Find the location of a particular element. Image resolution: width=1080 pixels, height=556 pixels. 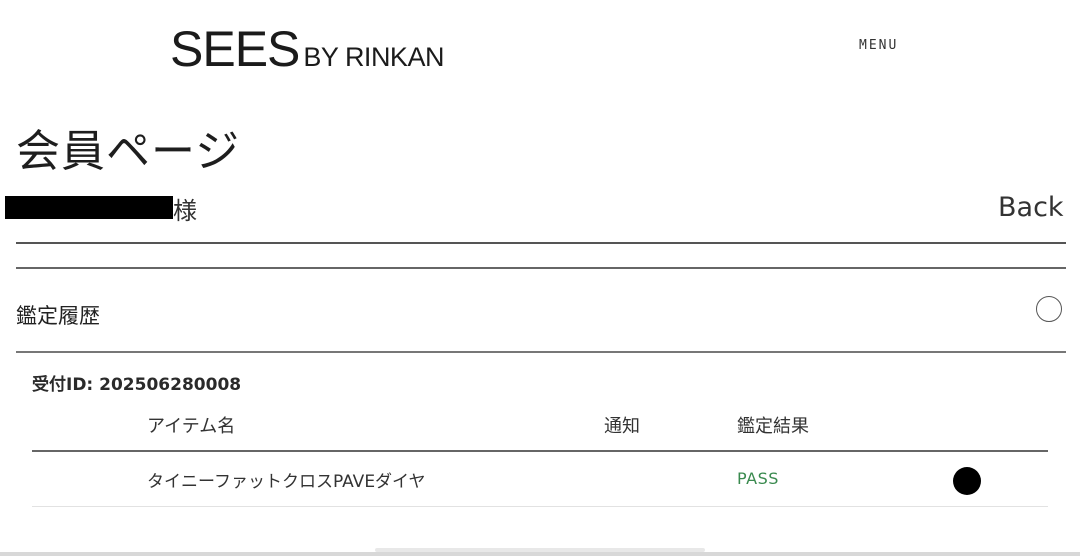

user-greeting-row: 様 Back is located at coordinates (540, 210).